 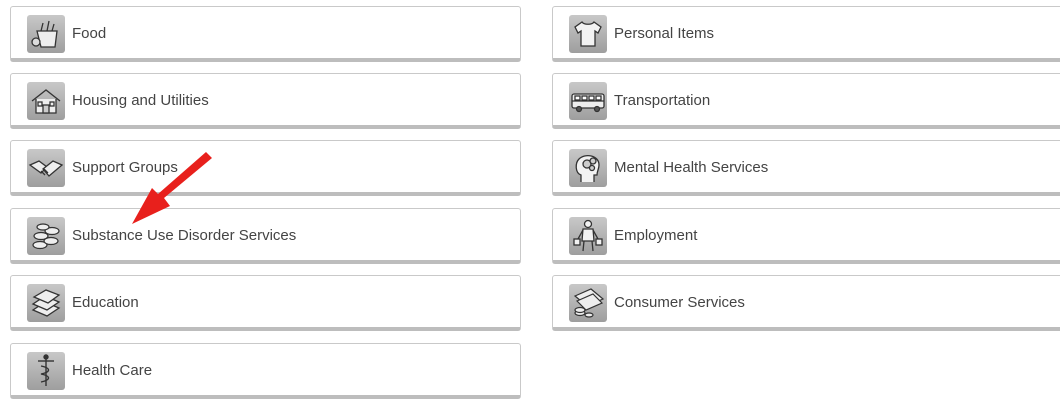 What do you see at coordinates (265, 371) in the screenshot?
I see `category-health-care: Health Care` at bounding box center [265, 371].